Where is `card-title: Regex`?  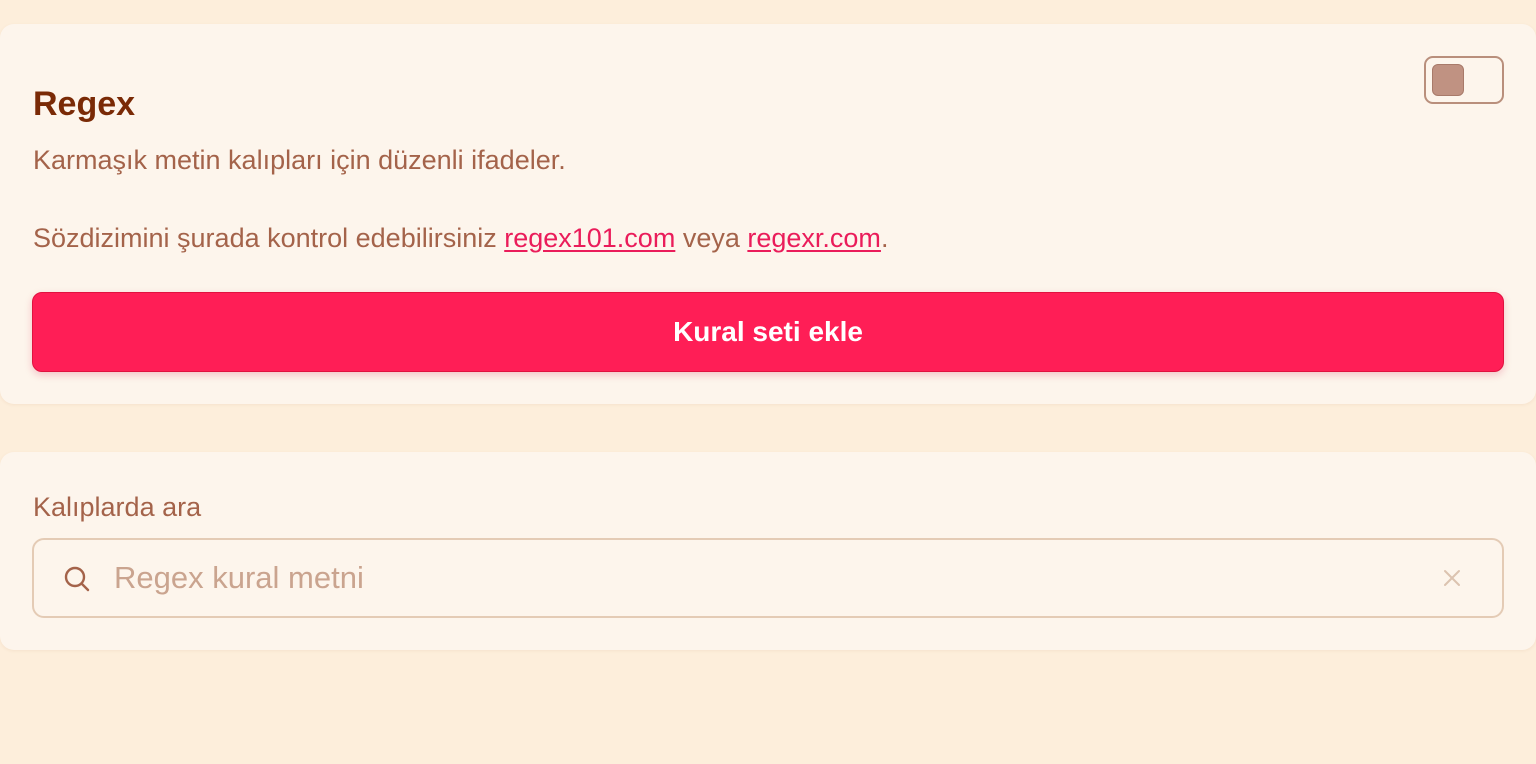 card-title: Regex is located at coordinates (84, 104).